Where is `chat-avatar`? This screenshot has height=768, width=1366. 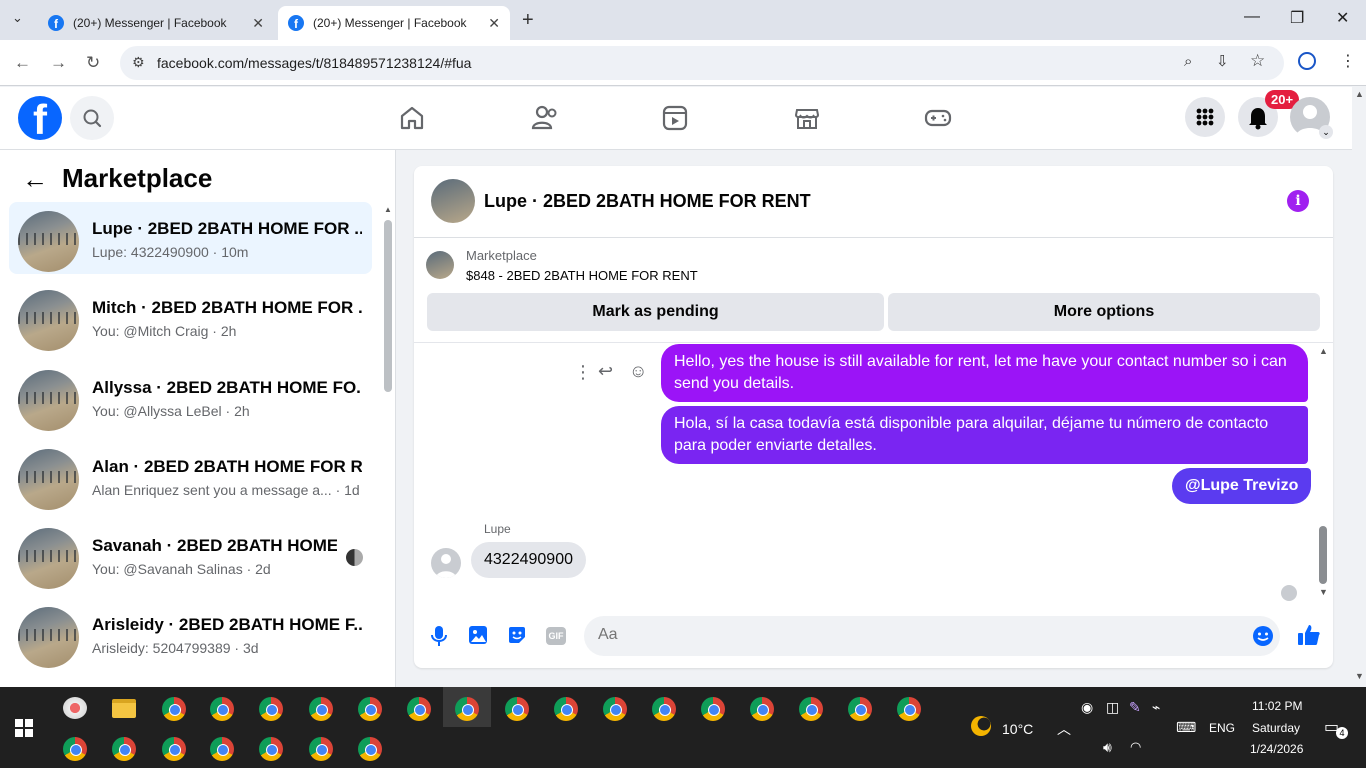 chat-avatar is located at coordinates (453, 201).